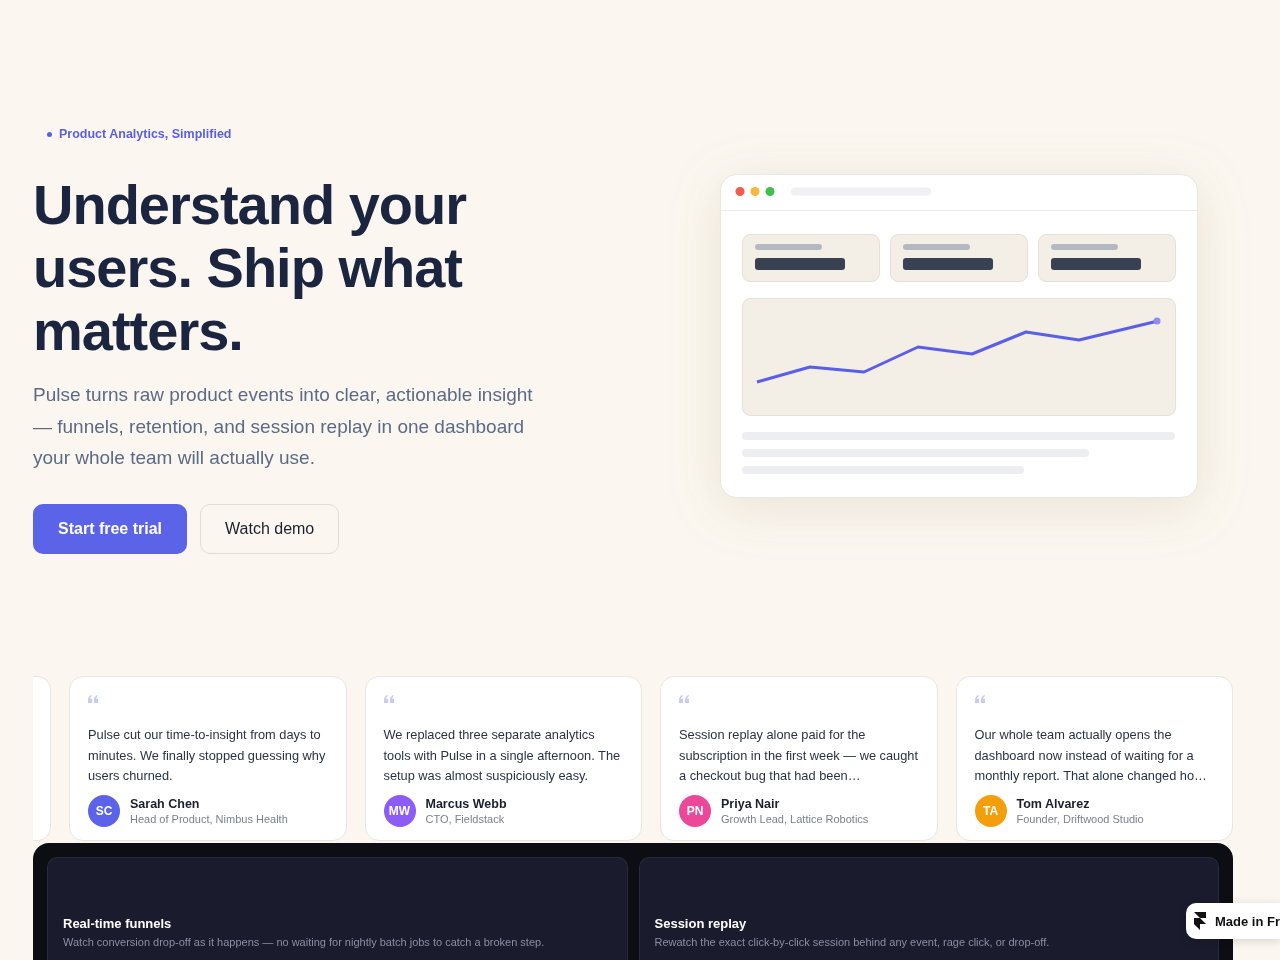  Describe the element at coordinates (270, 528) in the screenshot. I see `demo-button: Watch demo` at that location.